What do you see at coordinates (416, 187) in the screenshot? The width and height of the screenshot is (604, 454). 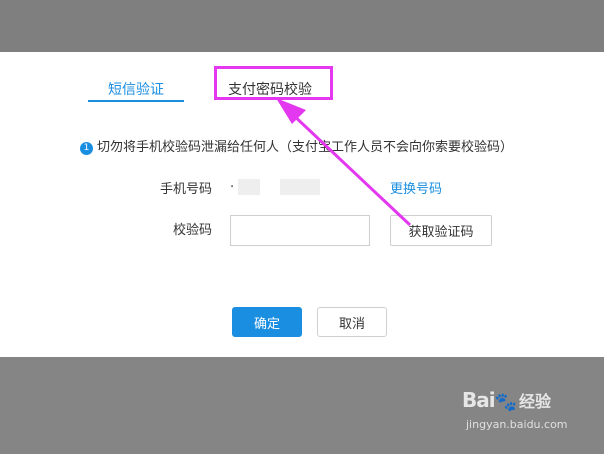 I see `change-number-link: 更换号码` at bounding box center [416, 187].